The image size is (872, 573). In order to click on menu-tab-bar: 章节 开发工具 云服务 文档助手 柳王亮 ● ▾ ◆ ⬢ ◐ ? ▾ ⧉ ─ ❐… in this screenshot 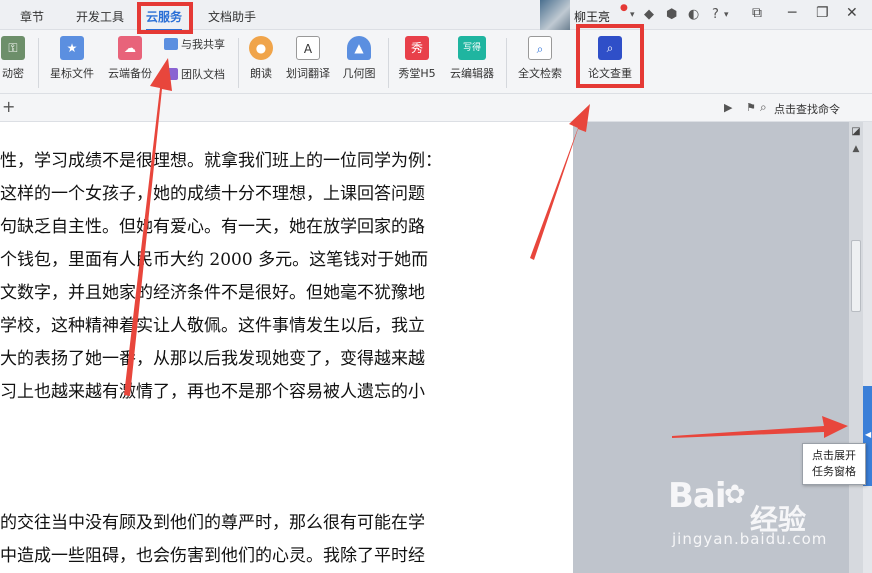, I will do `click(436, 15)`.